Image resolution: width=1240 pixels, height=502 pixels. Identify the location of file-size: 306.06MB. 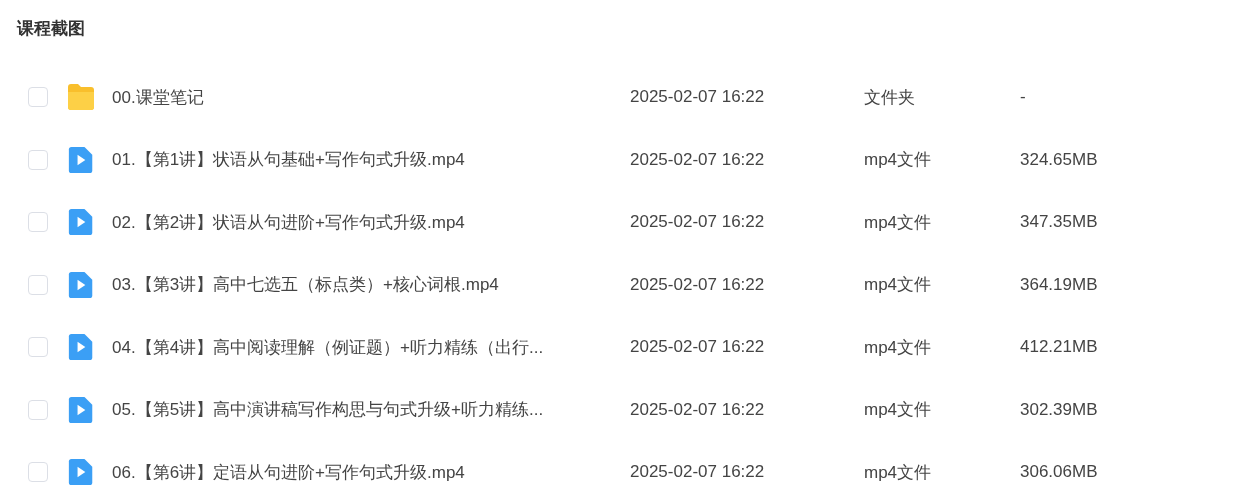
(1059, 472).